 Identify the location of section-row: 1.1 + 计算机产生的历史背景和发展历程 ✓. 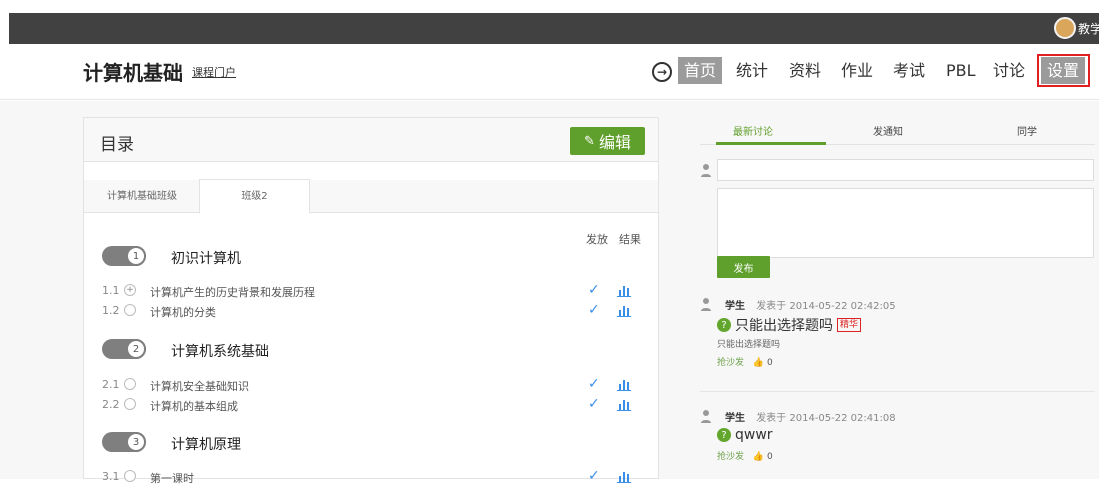
(372, 291).